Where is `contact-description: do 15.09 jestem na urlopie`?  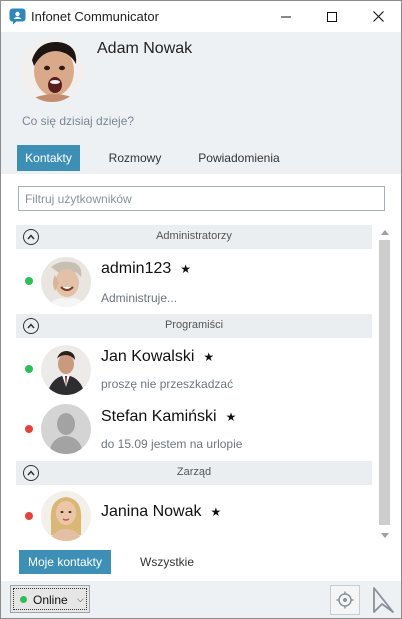
contact-description: do 15.09 jestem na urlopie is located at coordinates (172, 444).